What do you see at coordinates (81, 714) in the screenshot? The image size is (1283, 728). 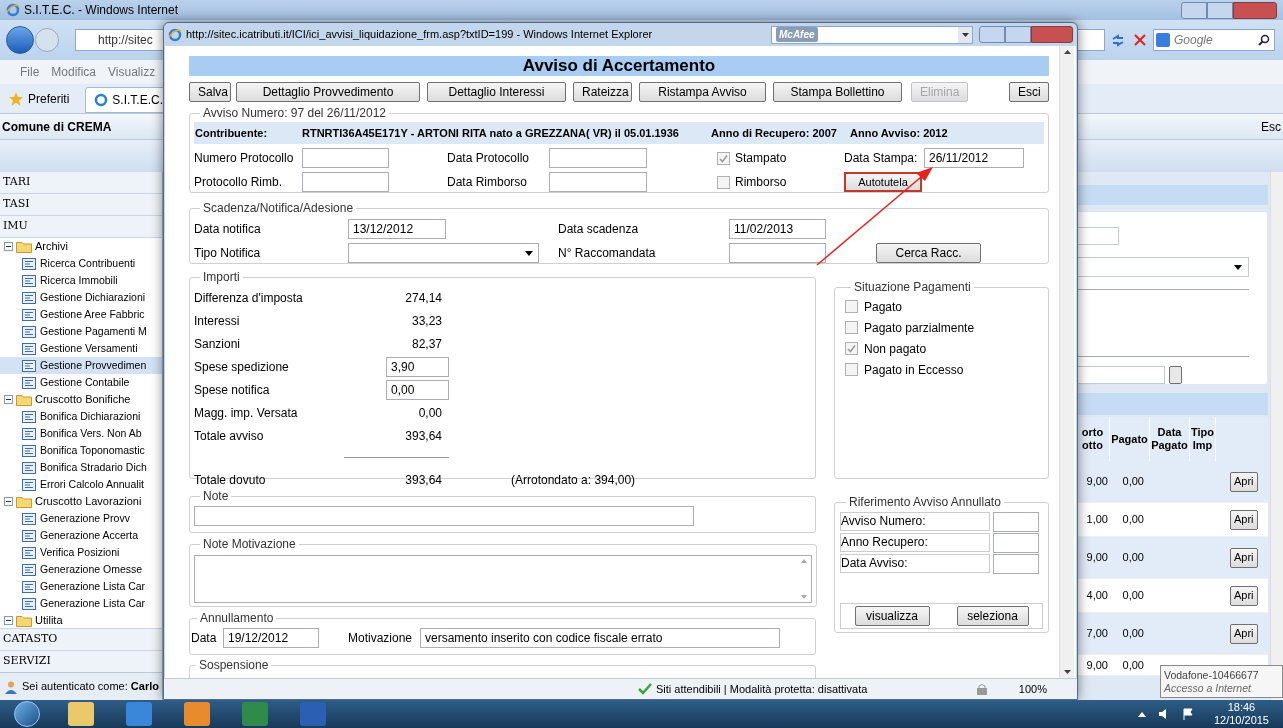 I see `folder-app-icon` at bounding box center [81, 714].